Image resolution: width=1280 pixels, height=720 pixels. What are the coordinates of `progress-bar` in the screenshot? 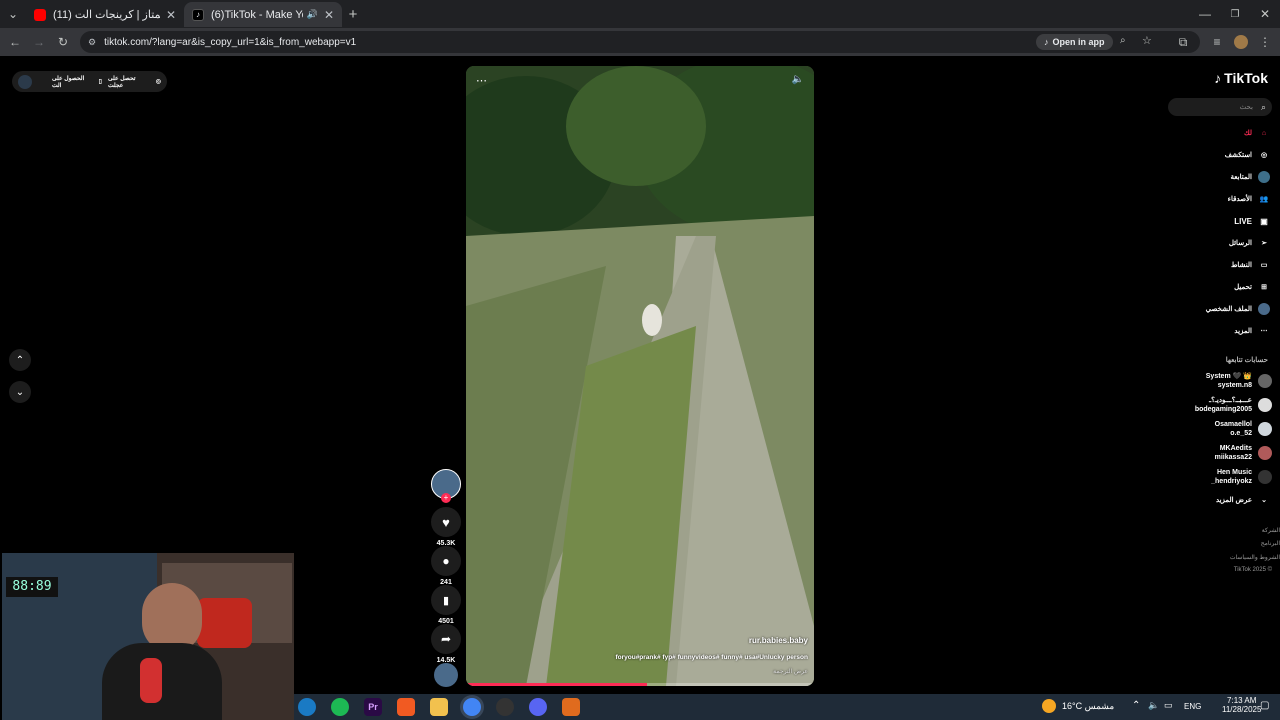 It's located at (640, 684).